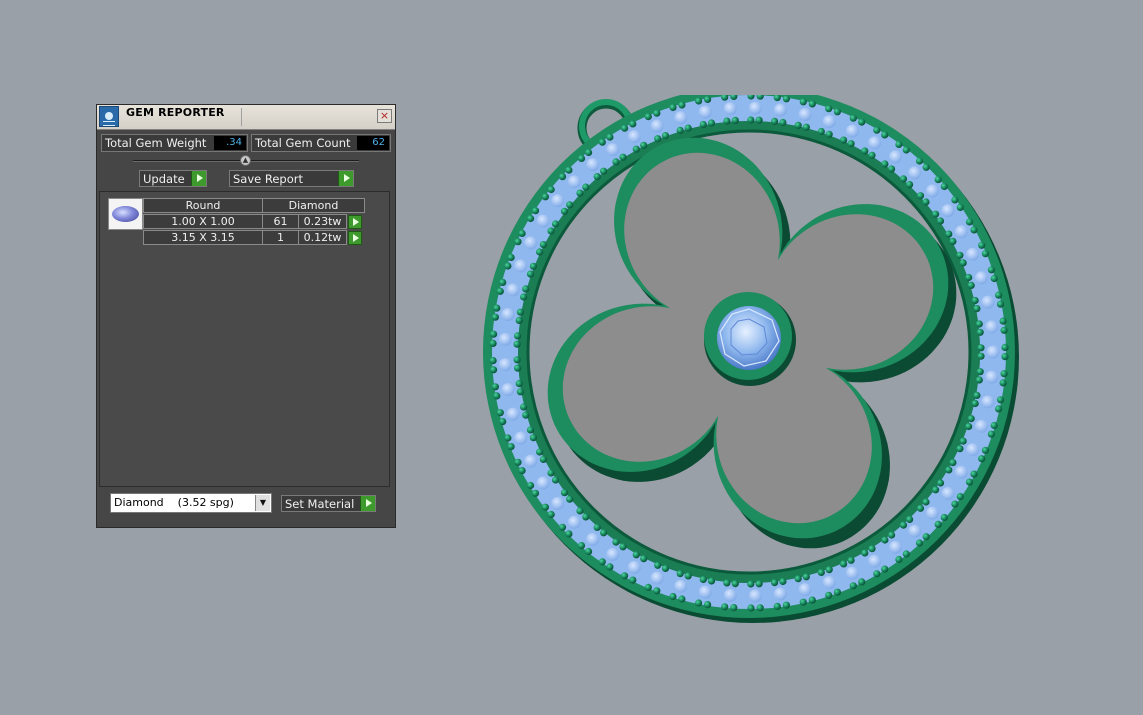 This screenshot has height=715, width=1143. Describe the element at coordinates (246, 117) in the screenshot. I see `panel-titlebar: GEM REPORTER ×` at that location.